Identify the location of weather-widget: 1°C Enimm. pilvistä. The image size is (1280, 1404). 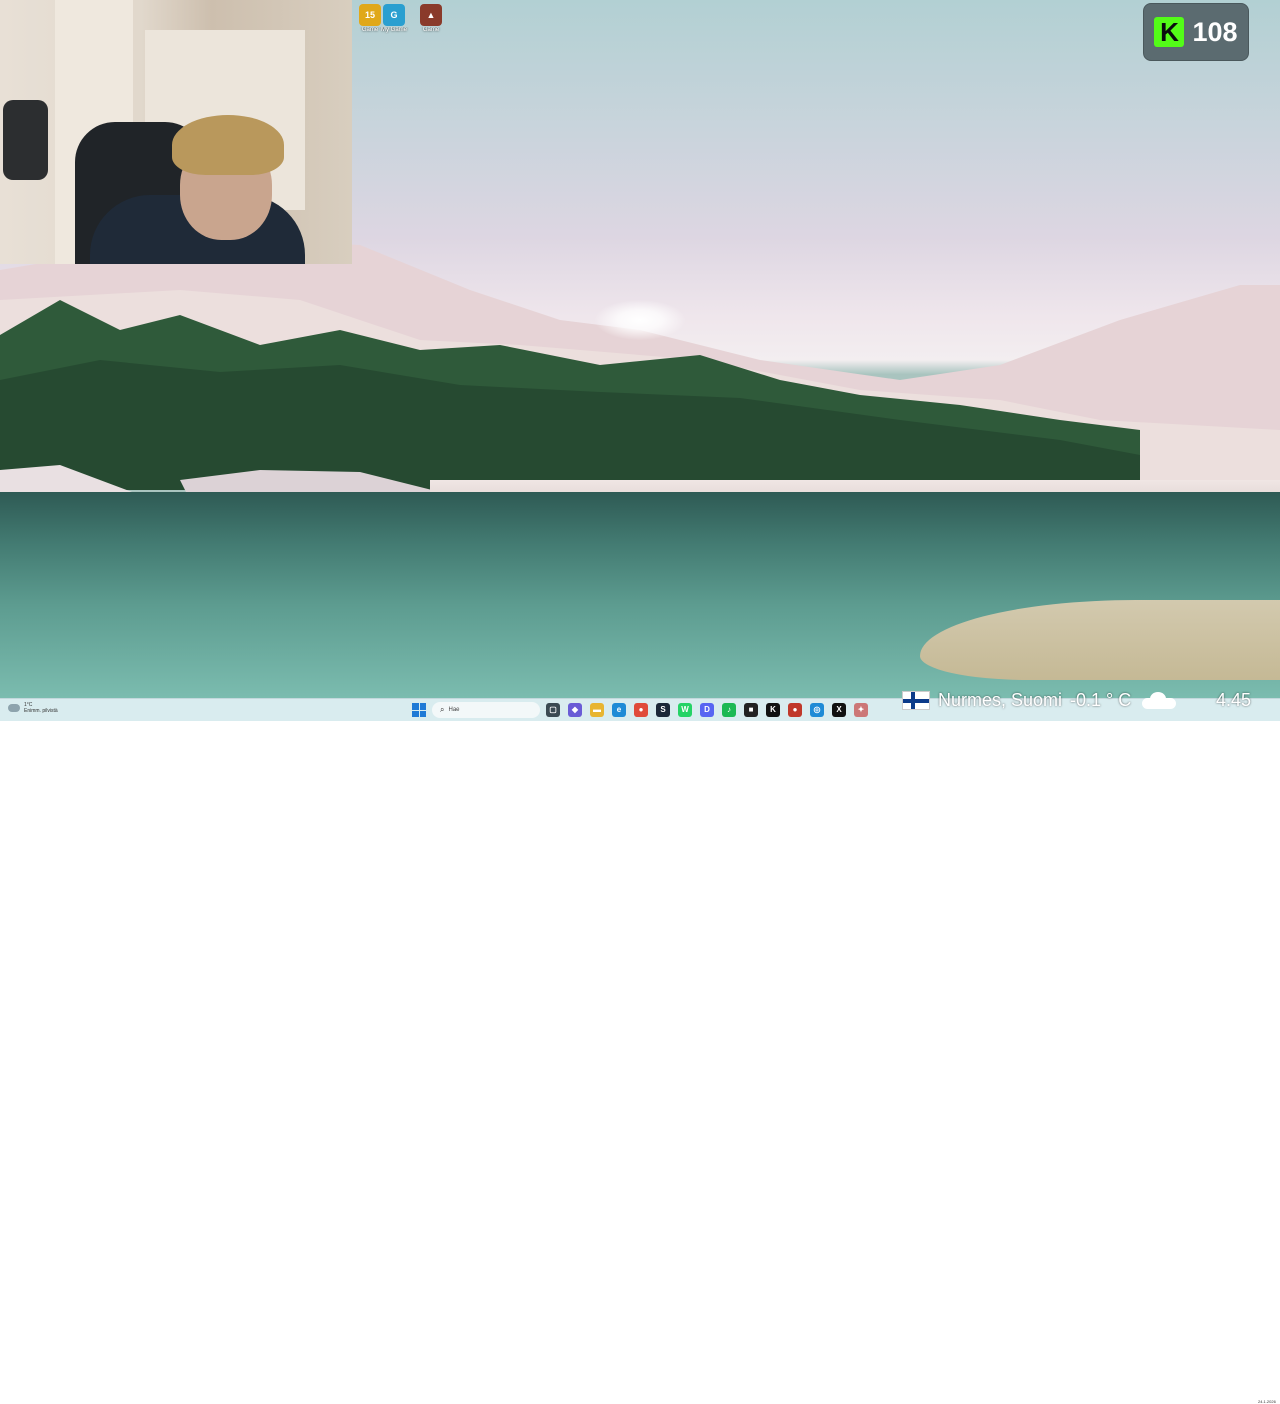
(33, 708).